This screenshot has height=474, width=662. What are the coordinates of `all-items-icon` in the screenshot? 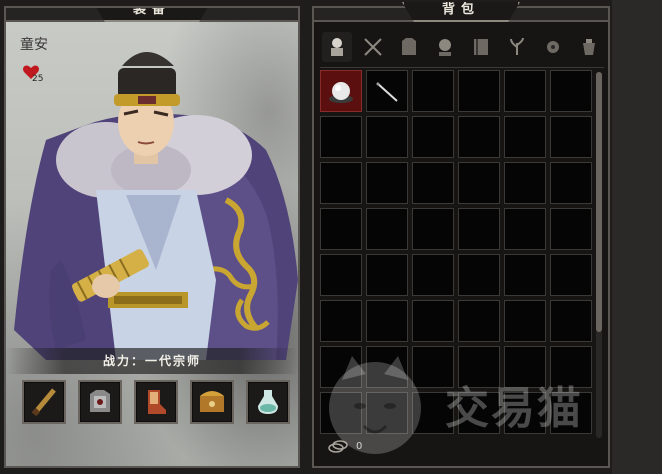 It's located at (337, 47).